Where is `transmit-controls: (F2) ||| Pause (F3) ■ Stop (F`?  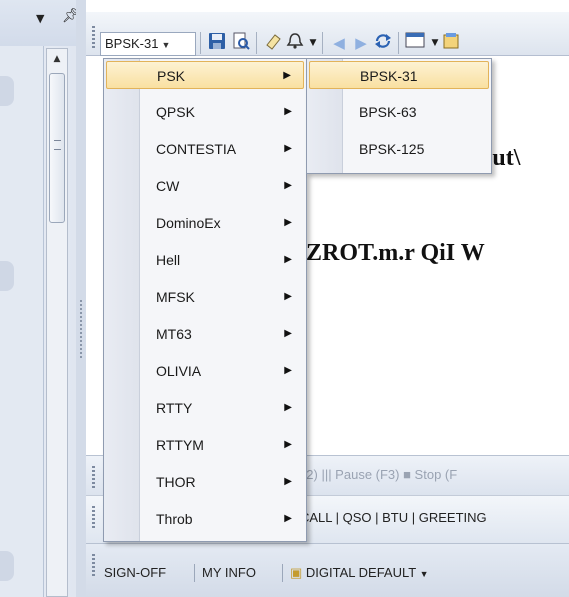 transmit-controls: (F2) ||| Pause (F3) ■ Stop (F is located at coordinates (375, 474).